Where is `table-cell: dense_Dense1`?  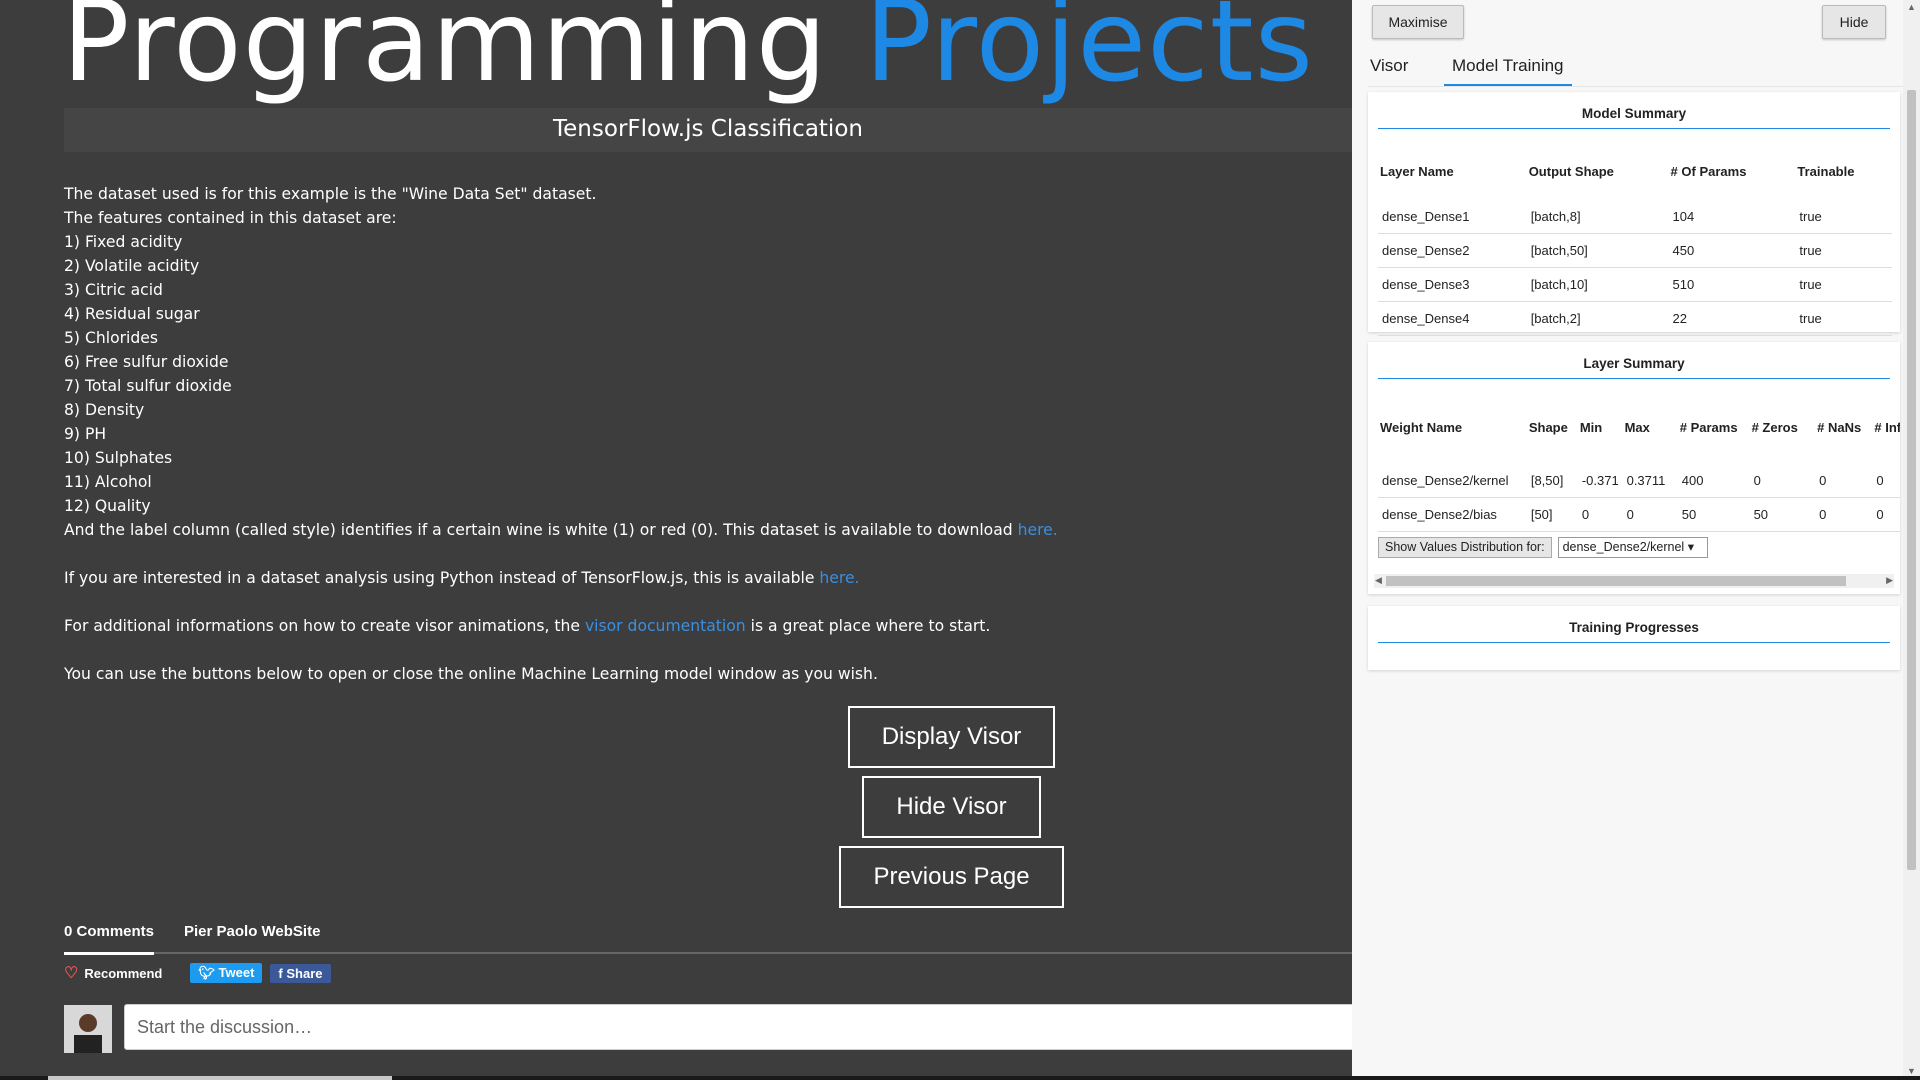
table-cell: dense_Dense1 is located at coordinates (1452, 217).